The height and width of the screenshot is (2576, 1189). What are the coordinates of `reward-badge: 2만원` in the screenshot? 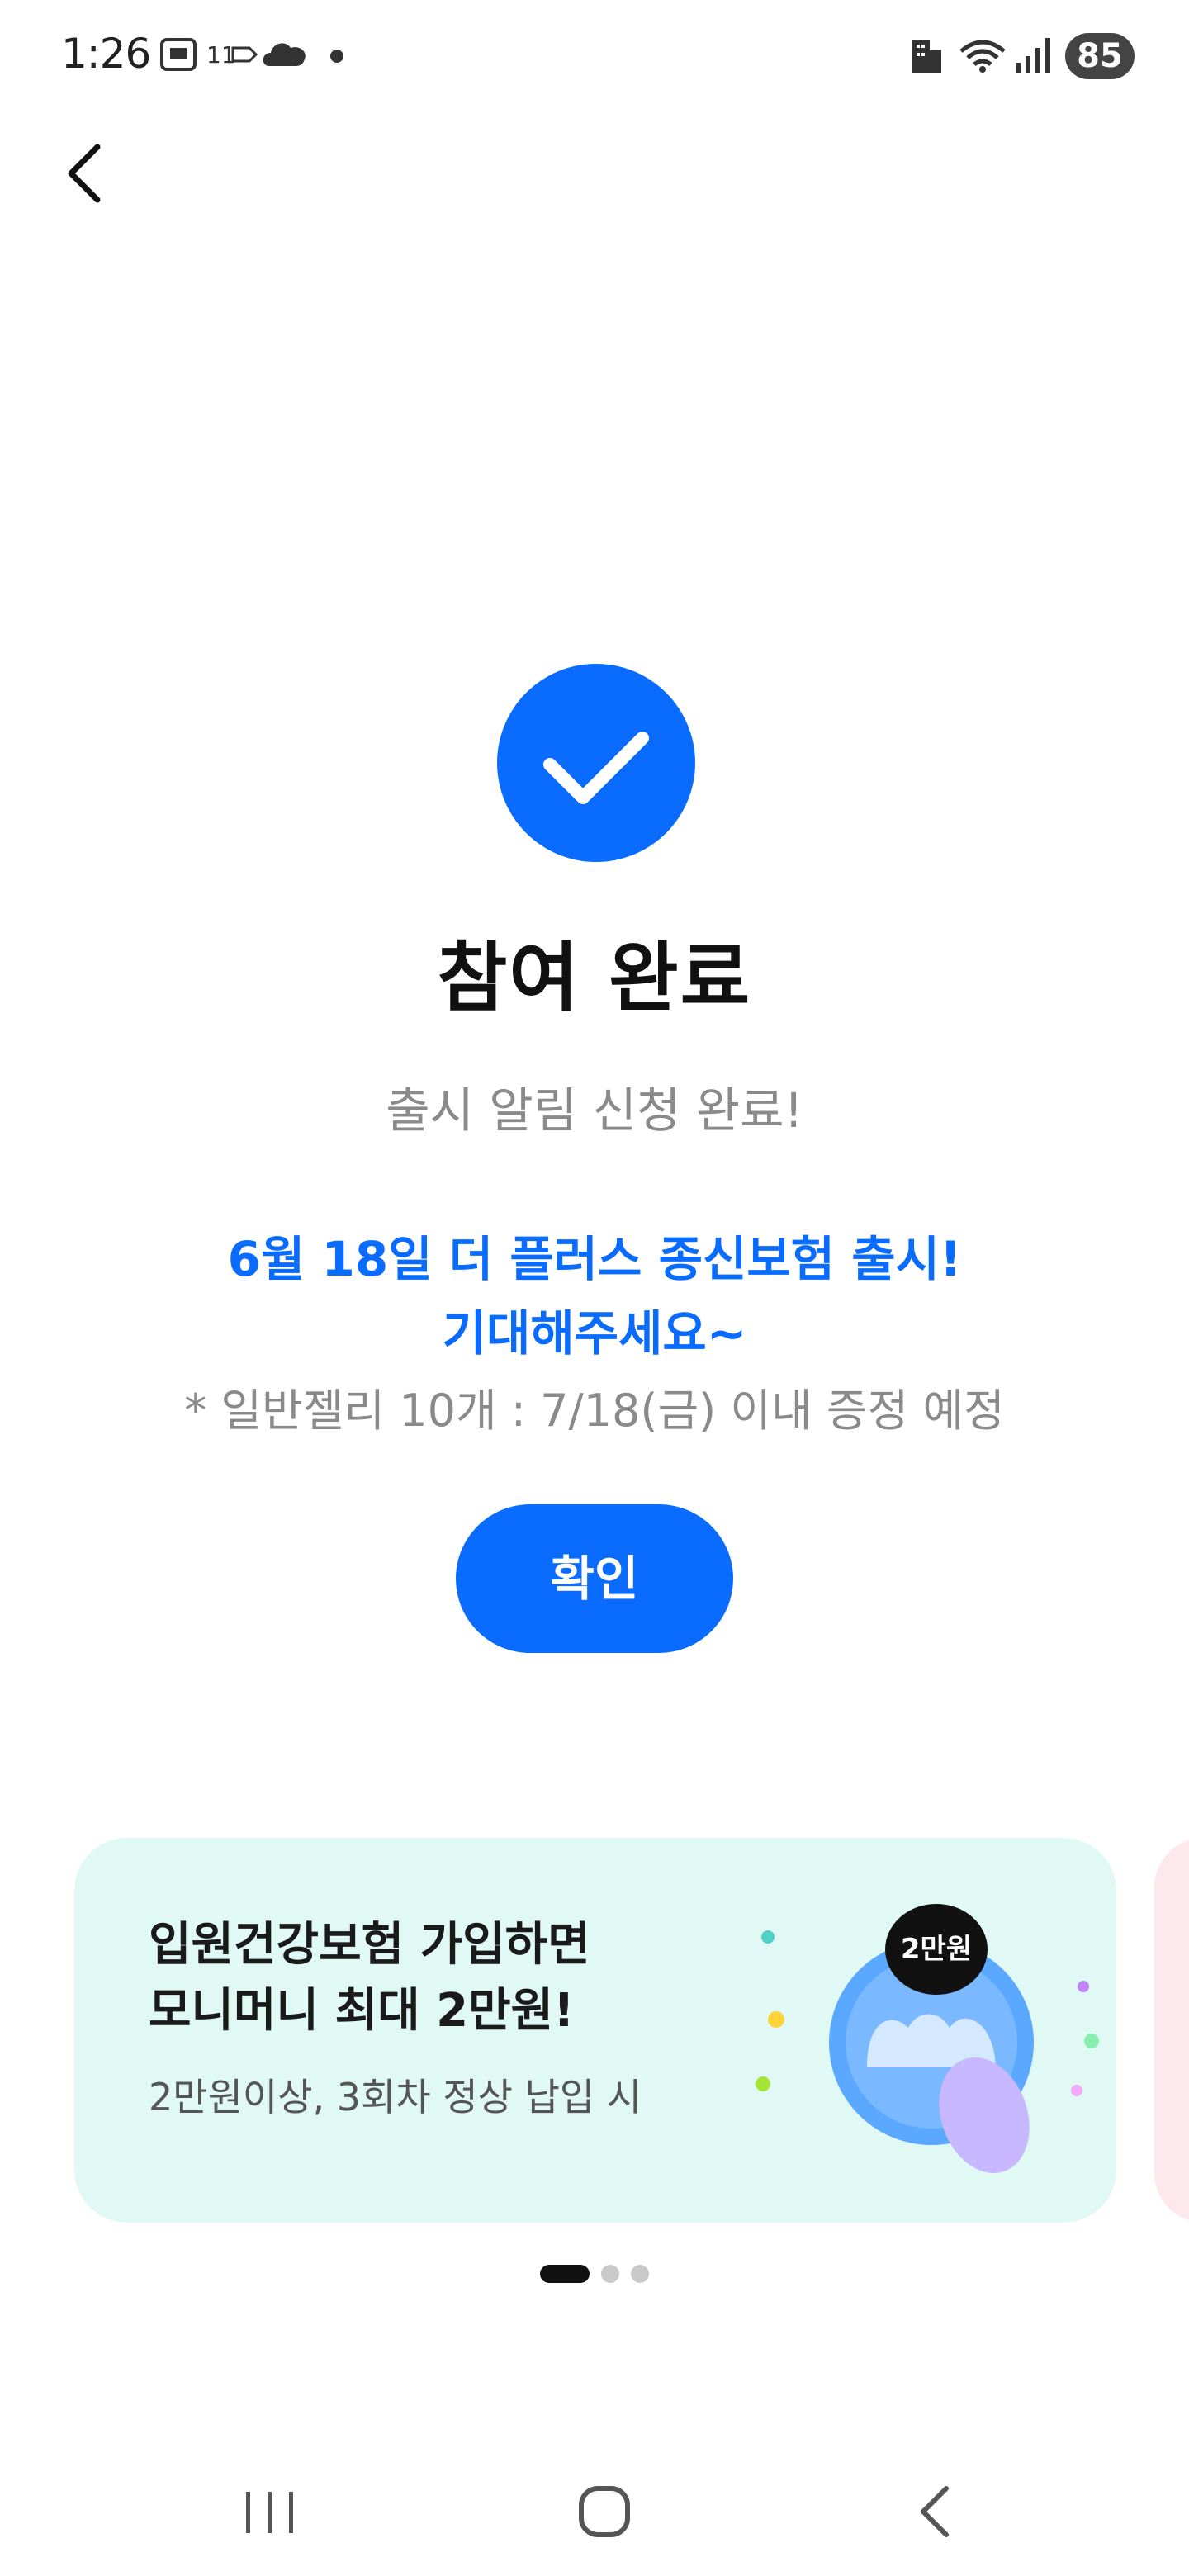 It's located at (936, 1949).